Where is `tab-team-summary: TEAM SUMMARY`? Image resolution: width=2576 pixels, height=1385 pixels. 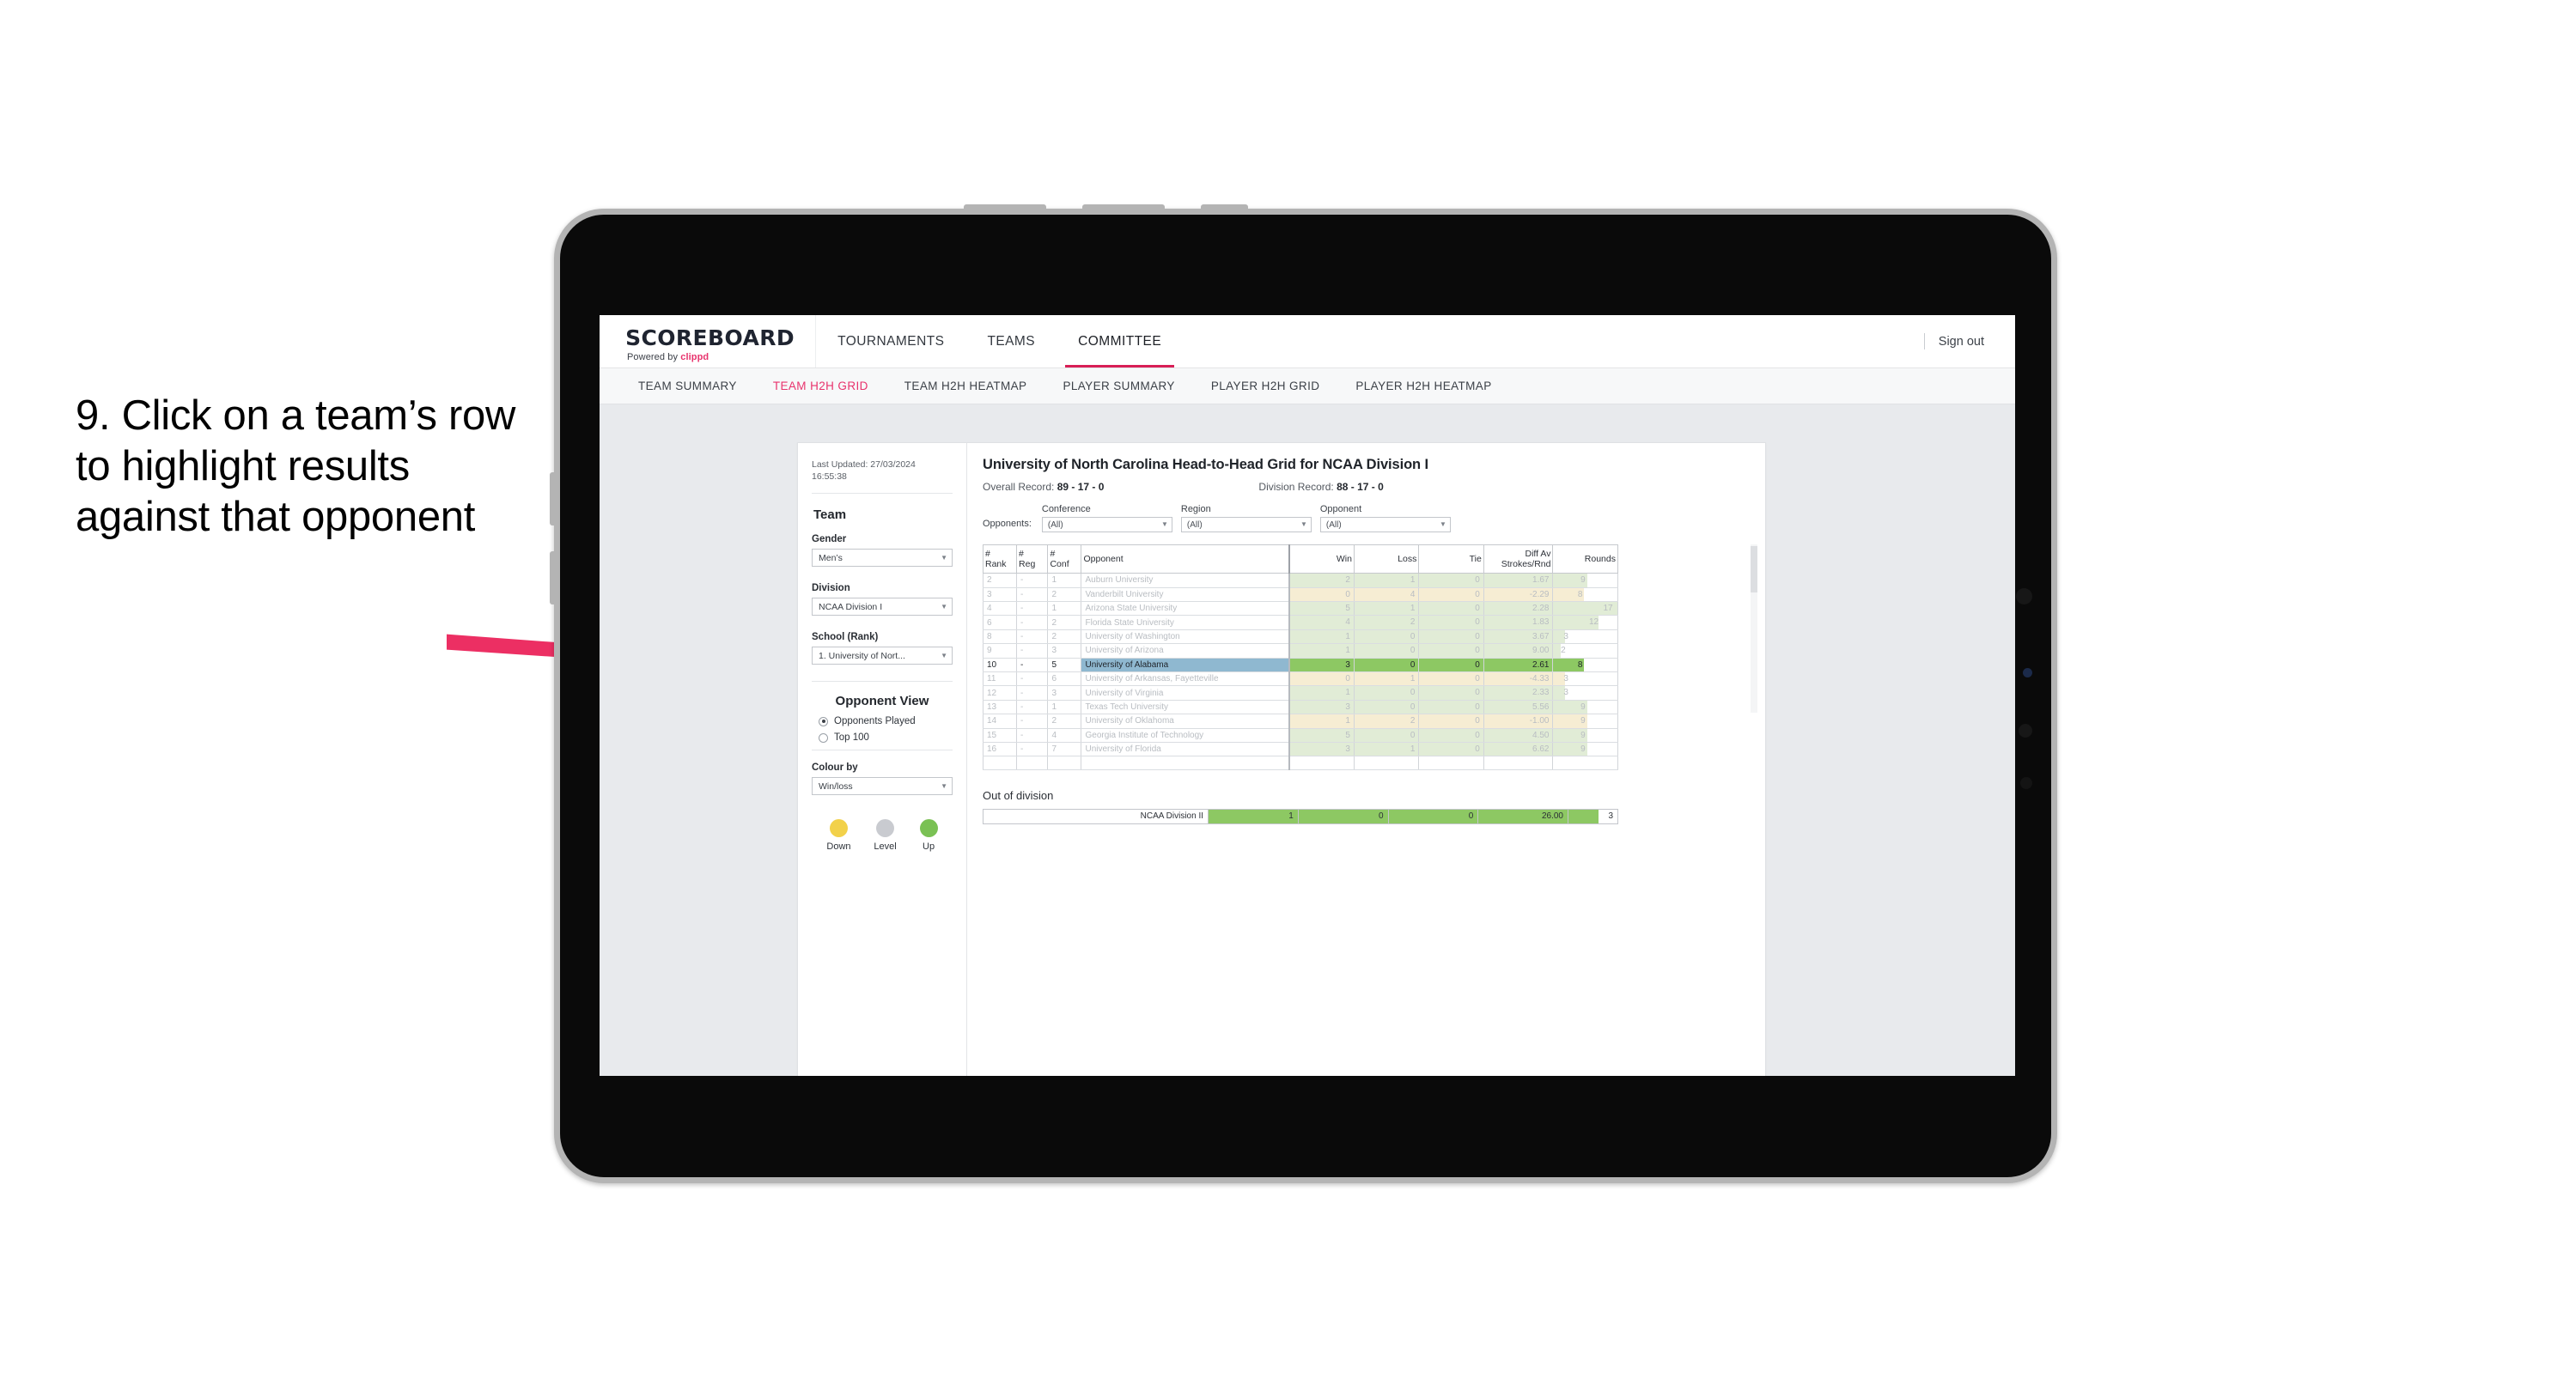 tab-team-summary: TEAM SUMMARY is located at coordinates (687, 386).